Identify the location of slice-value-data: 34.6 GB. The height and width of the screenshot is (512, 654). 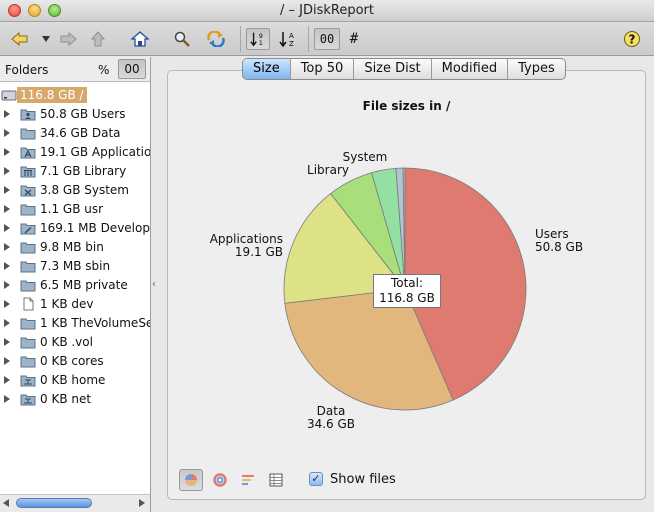
(331, 424).